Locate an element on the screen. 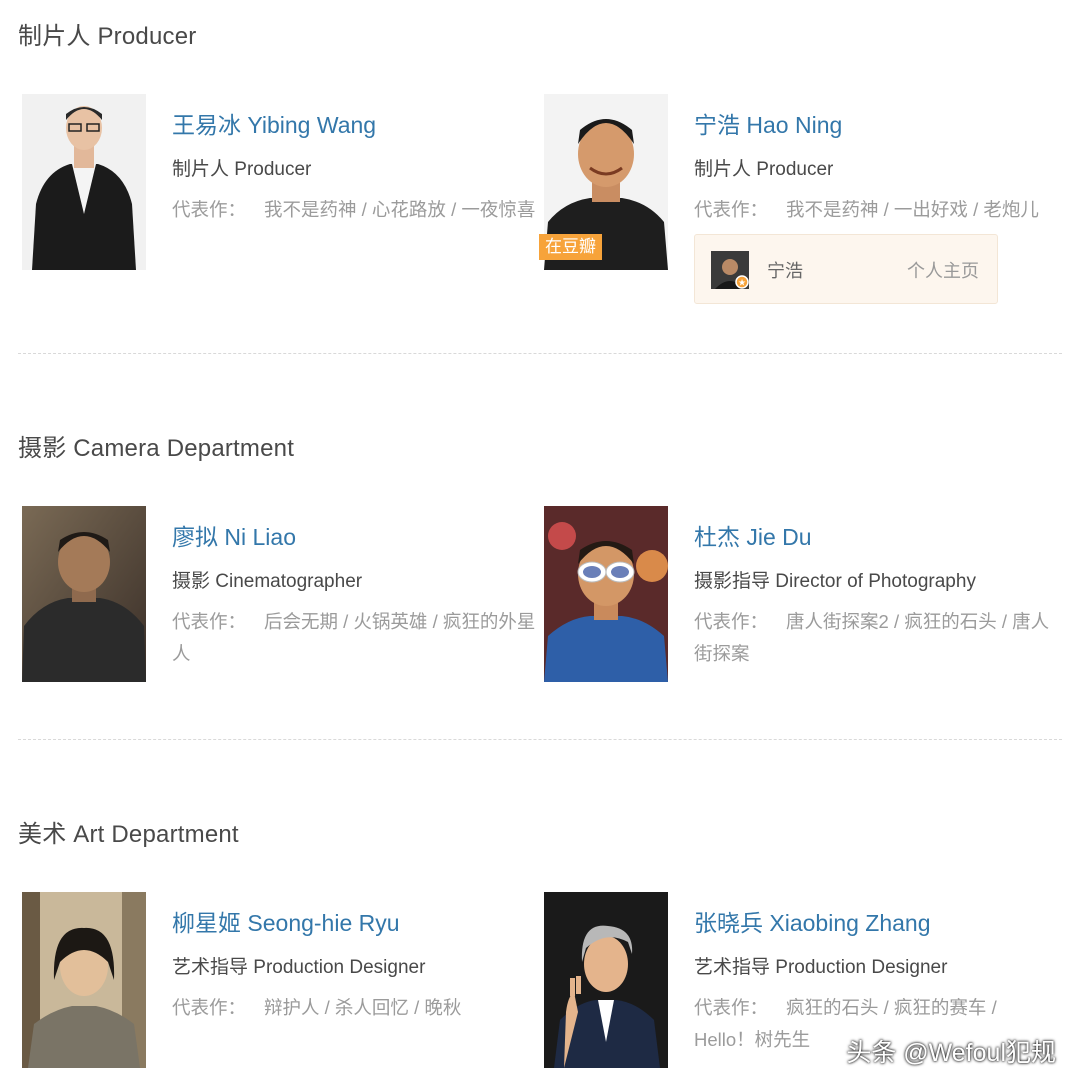 This screenshot has width=1080, height=1091. works-list: 辩护人 / 杀人回忆 / 晚秋 is located at coordinates (363, 1007).